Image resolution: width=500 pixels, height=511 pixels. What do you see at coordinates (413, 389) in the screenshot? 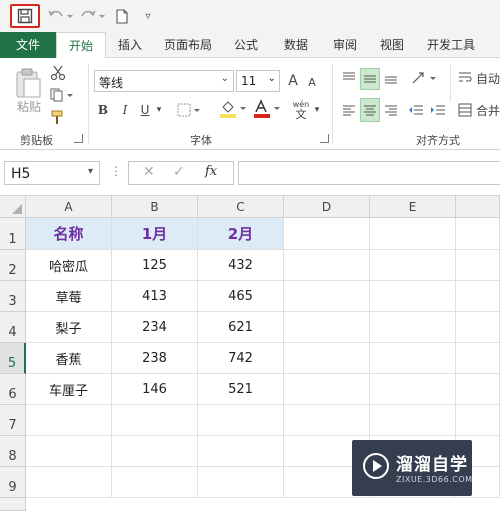
I see `cell-e6` at bounding box center [413, 389].